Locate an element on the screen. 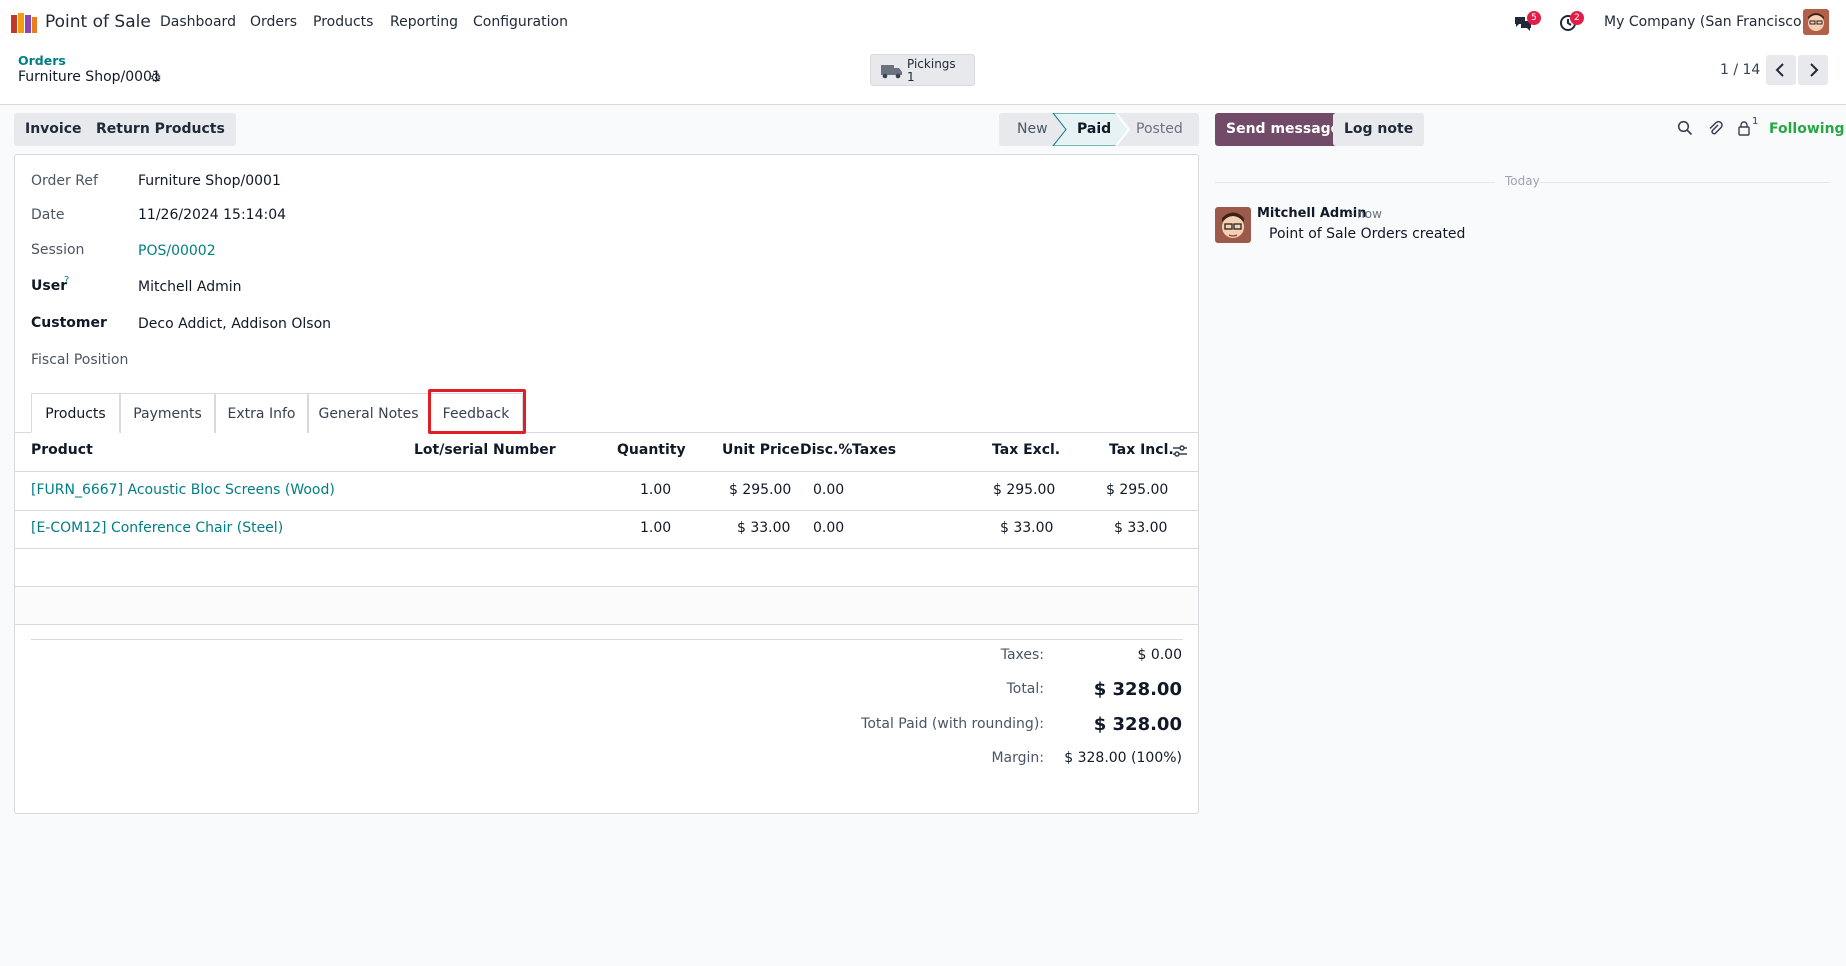 The height and width of the screenshot is (966, 1846). status-new: New is located at coordinates (1032, 129).